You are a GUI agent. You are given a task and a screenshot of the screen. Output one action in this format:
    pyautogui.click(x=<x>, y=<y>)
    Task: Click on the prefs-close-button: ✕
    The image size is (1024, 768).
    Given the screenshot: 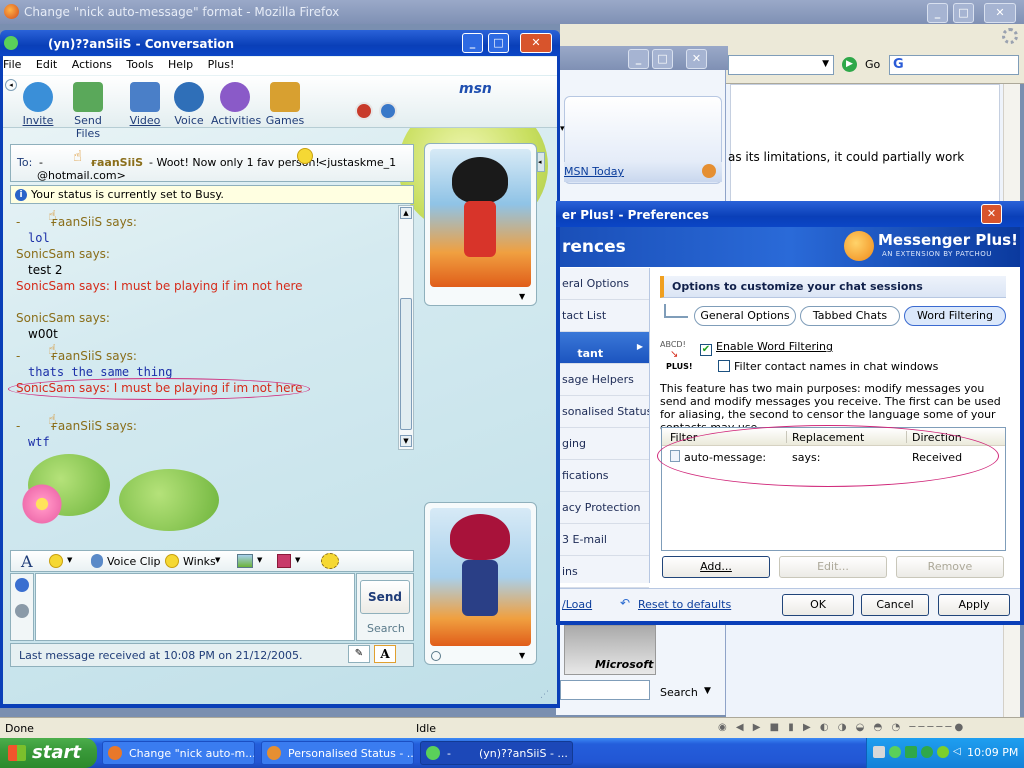 What is the action you would take?
    pyautogui.click(x=991, y=214)
    